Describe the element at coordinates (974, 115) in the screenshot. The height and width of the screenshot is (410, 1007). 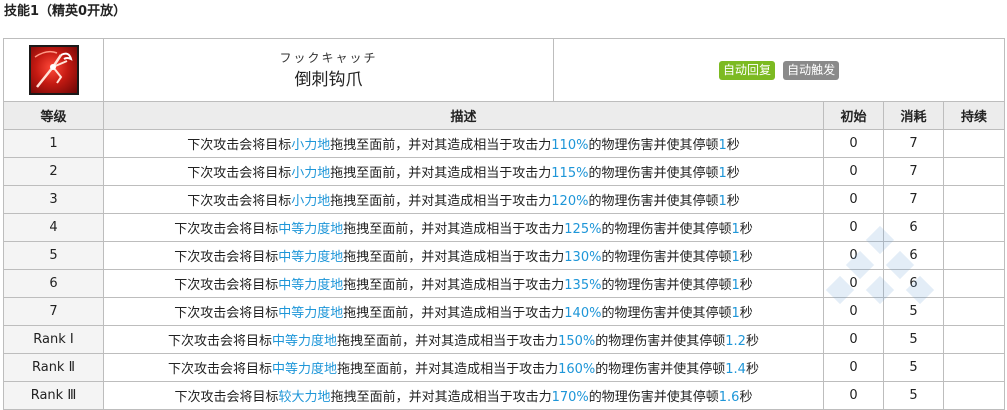
I see `column-header-duration: 持续` at that location.